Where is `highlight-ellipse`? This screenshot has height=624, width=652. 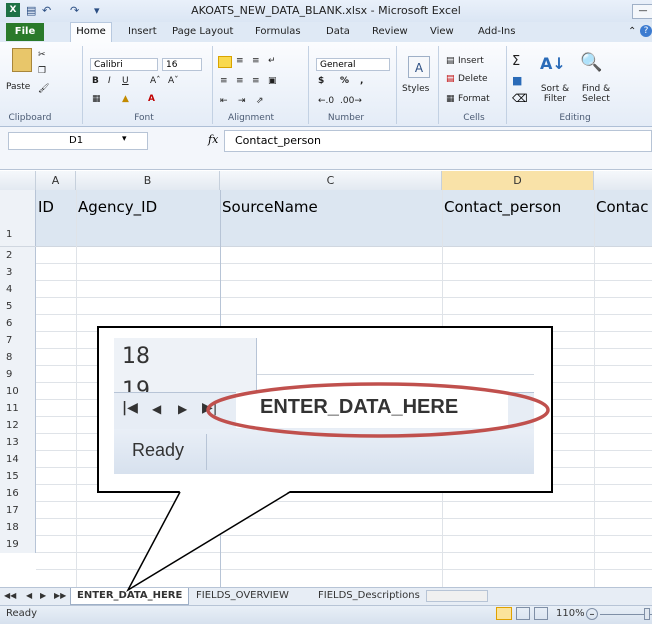 highlight-ellipse is located at coordinates (378, 410).